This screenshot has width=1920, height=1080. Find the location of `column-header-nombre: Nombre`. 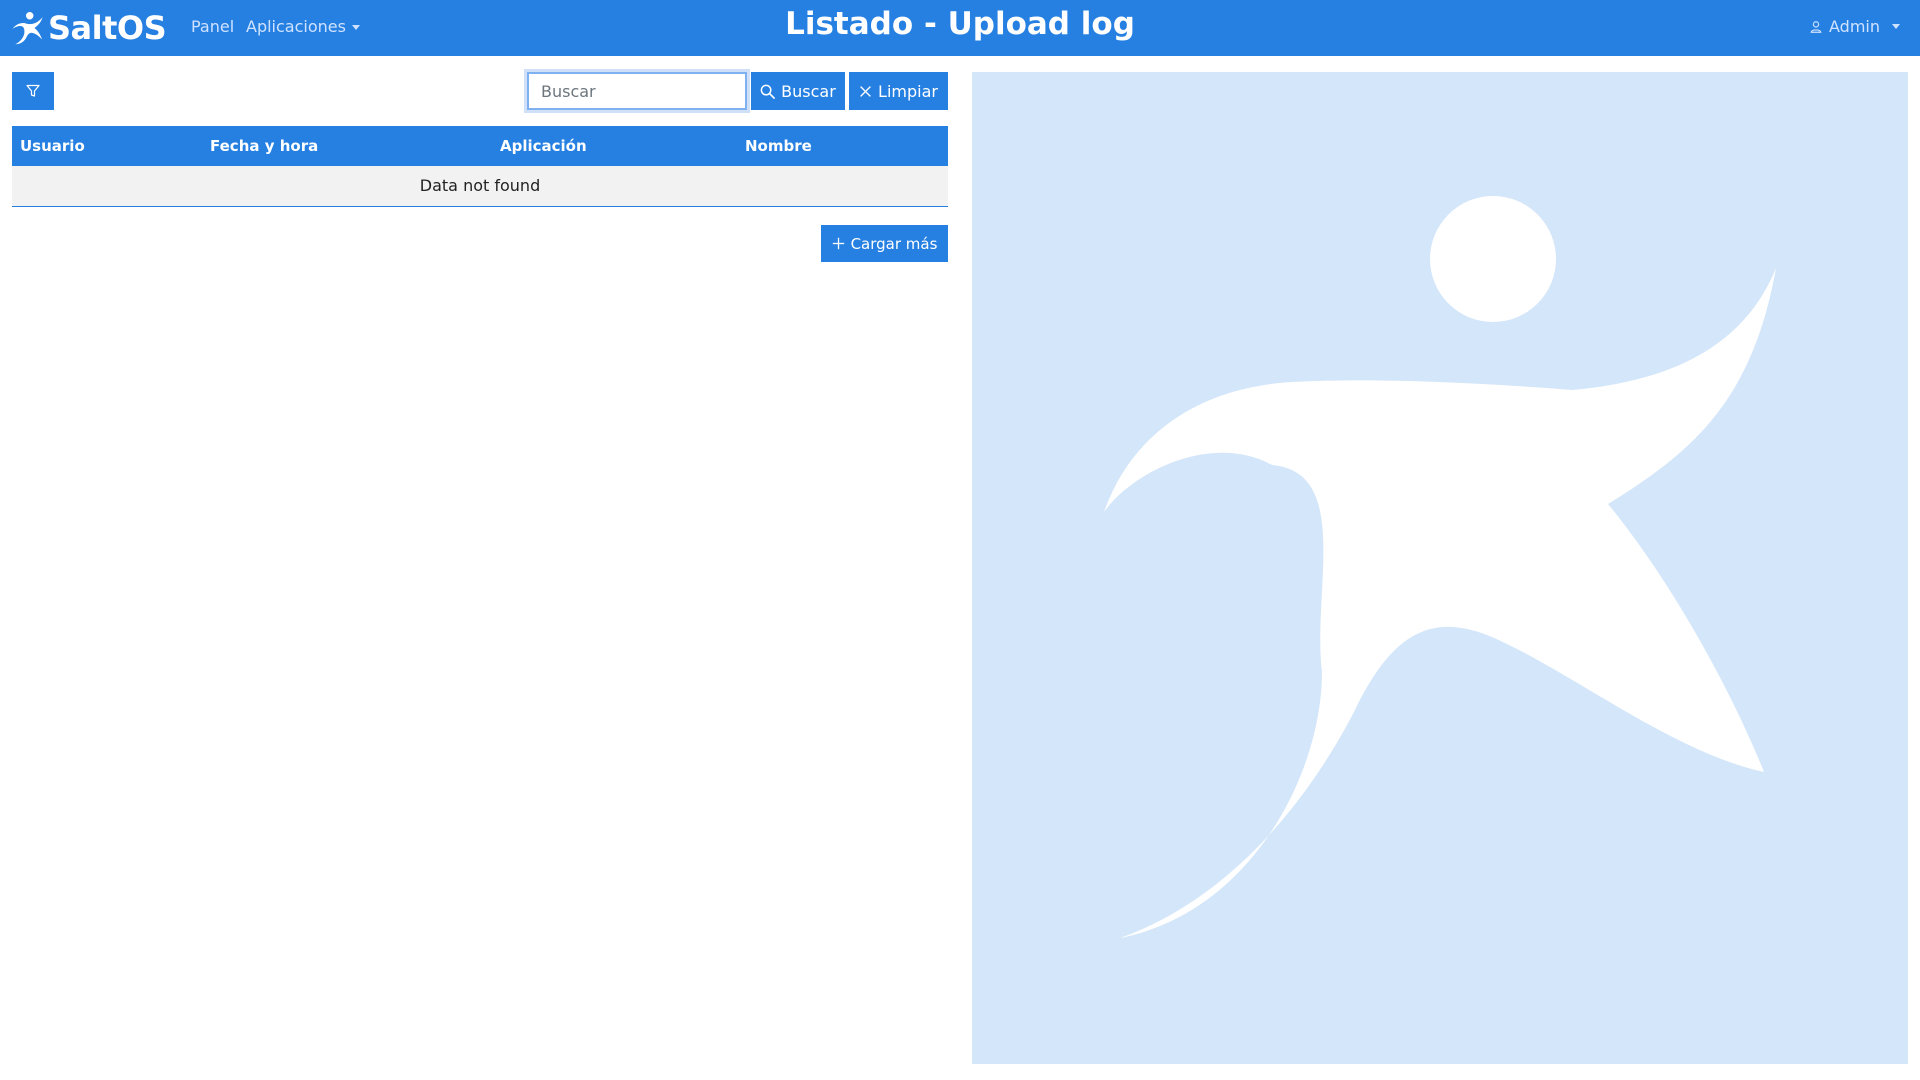

column-header-nombre: Nombre is located at coordinates (778, 146).